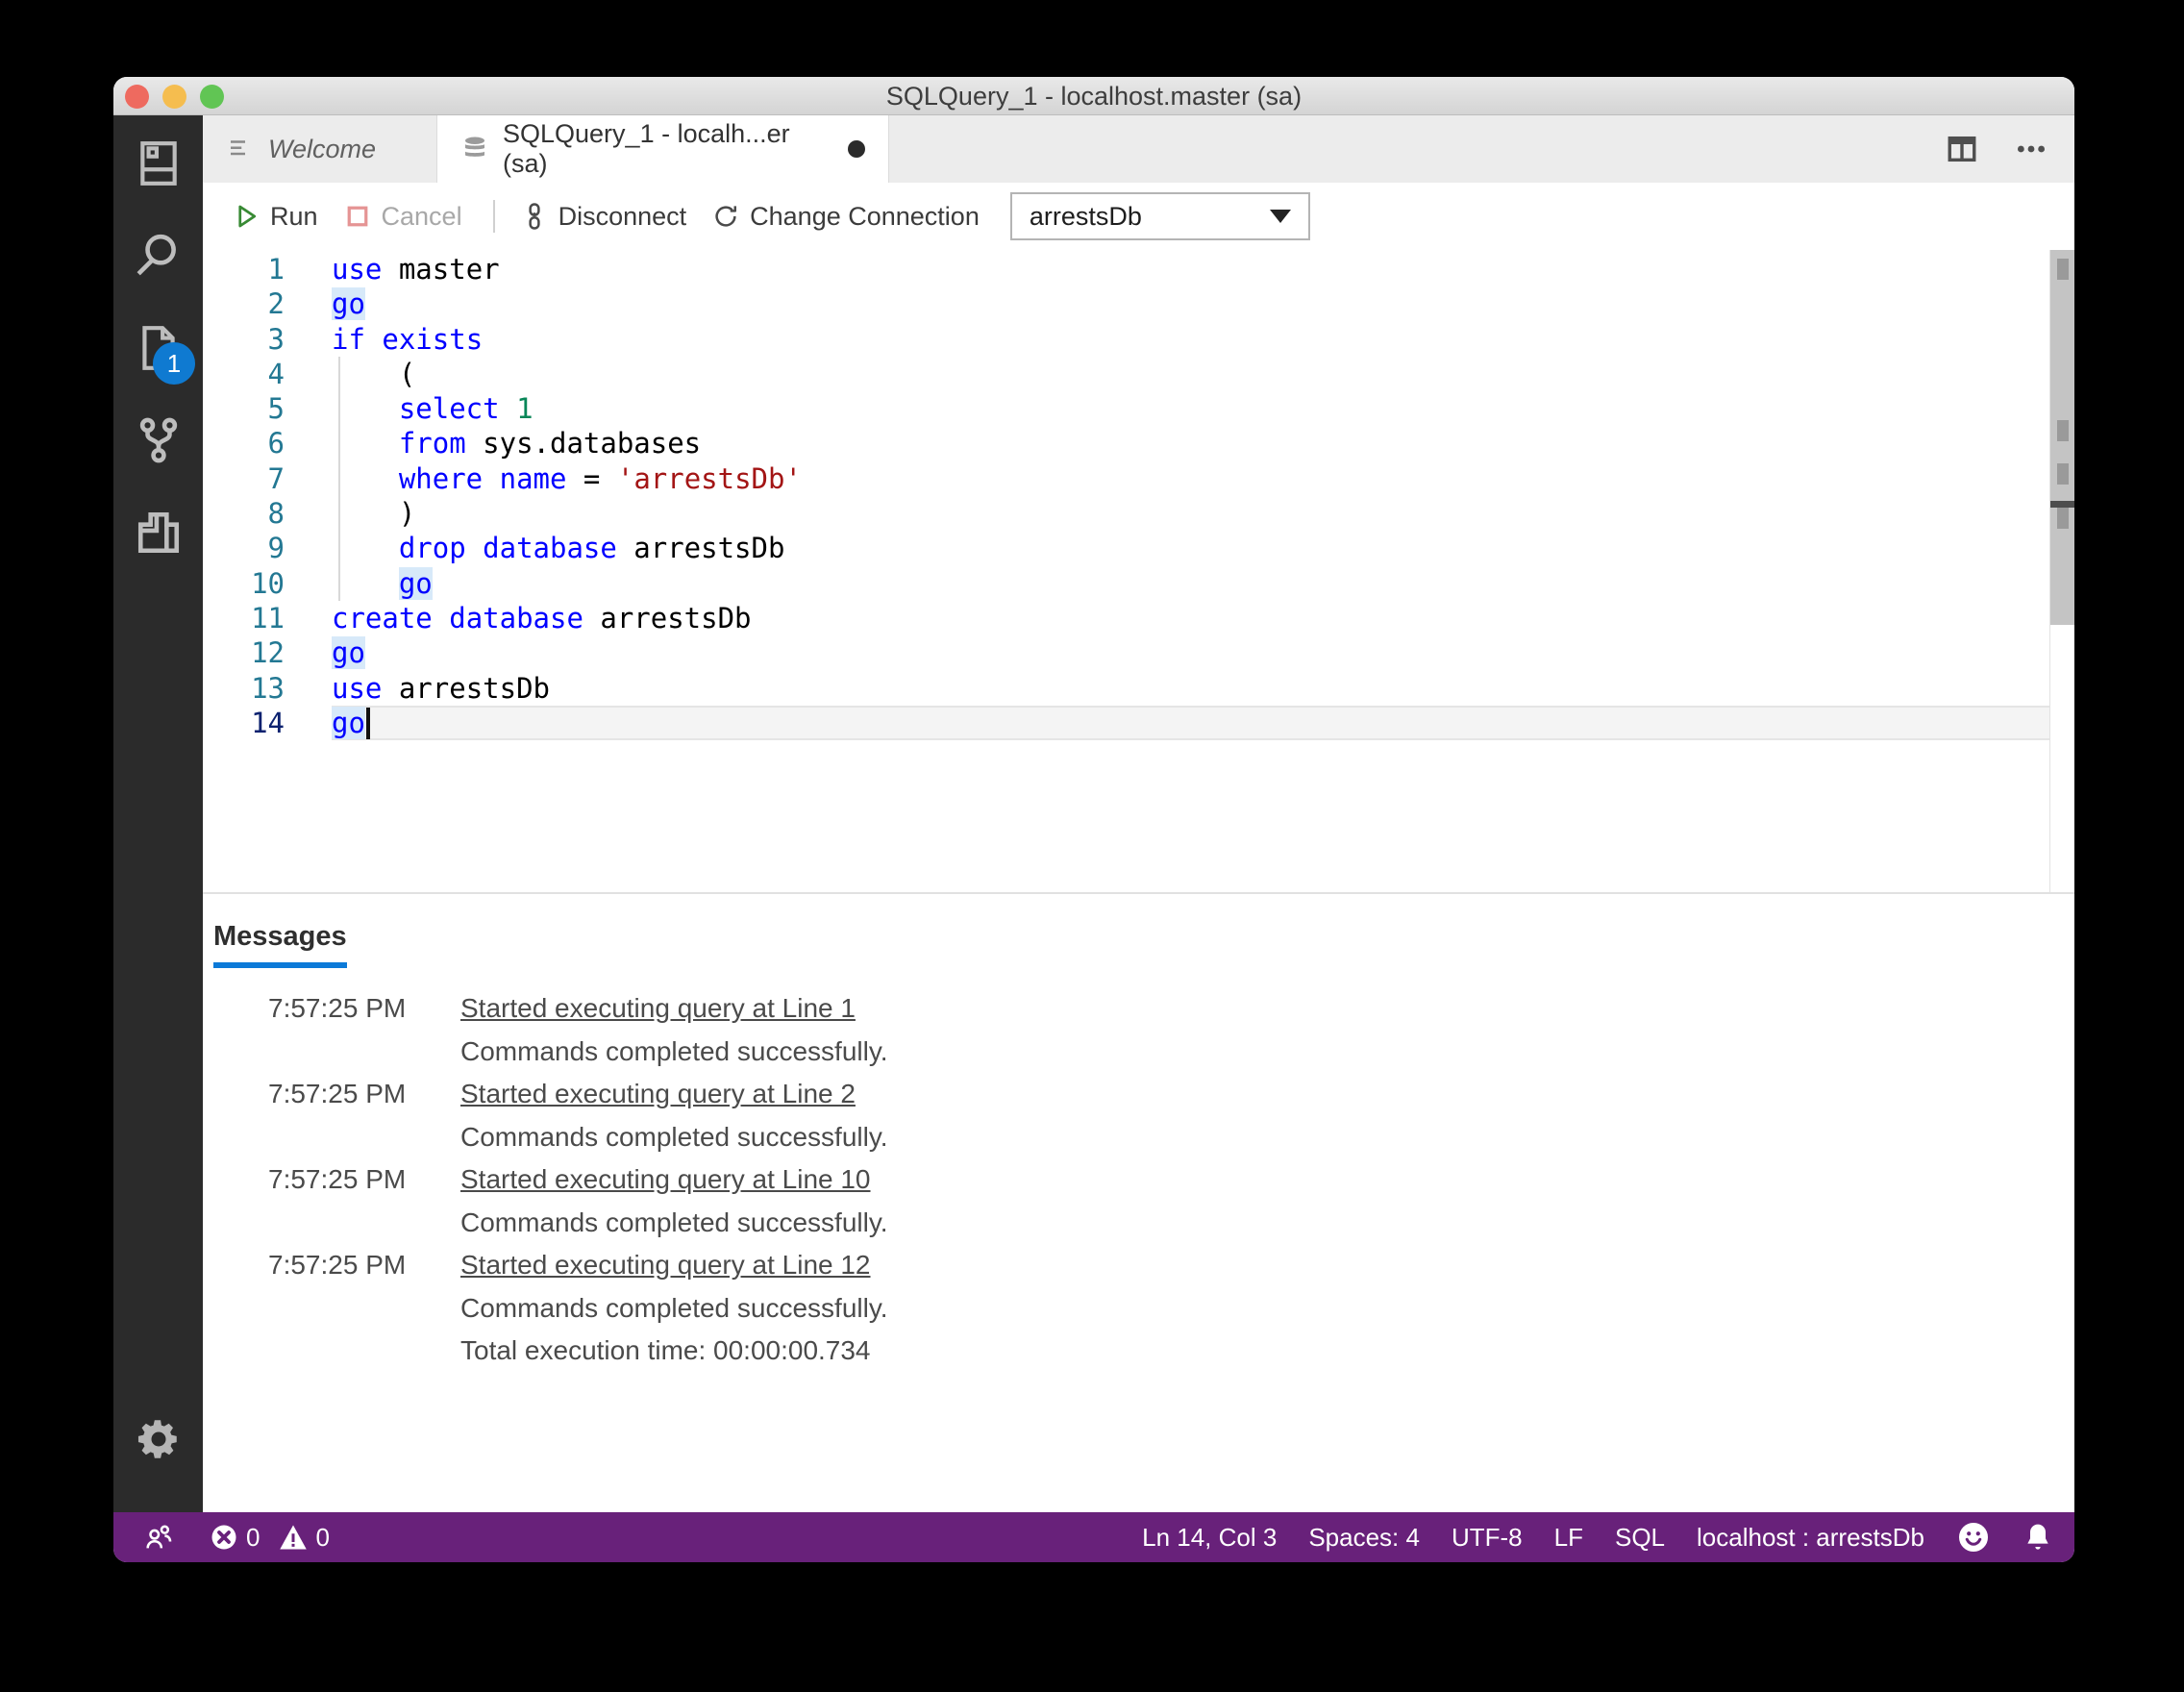 The height and width of the screenshot is (1692, 2184). I want to click on line-number: 6, so click(276, 443).